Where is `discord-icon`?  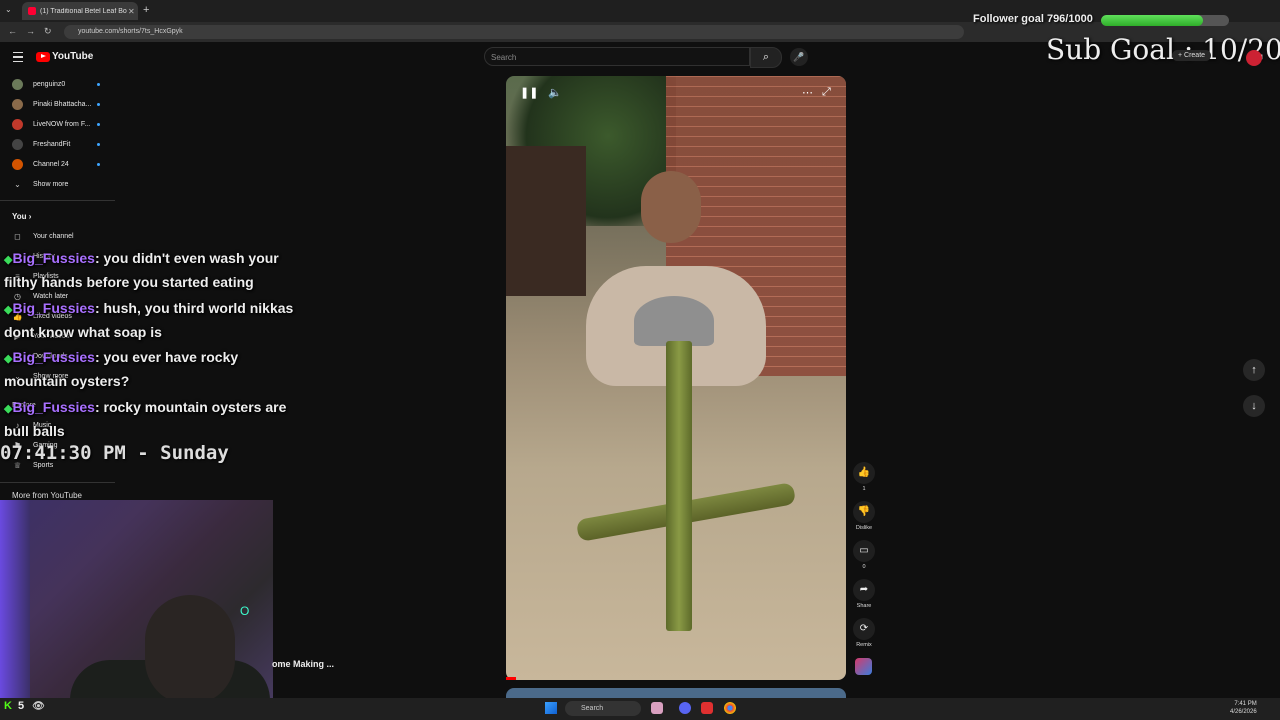 discord-icon is located at coordinates (685, 708).